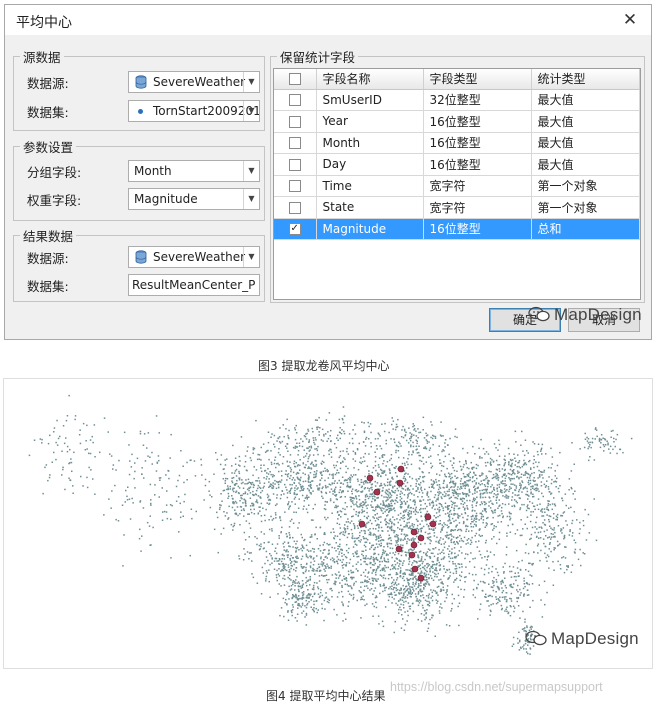 The width and height of the screenshot is (658, 705). I want to click on field-name-cell: Month, so click(370, 143).